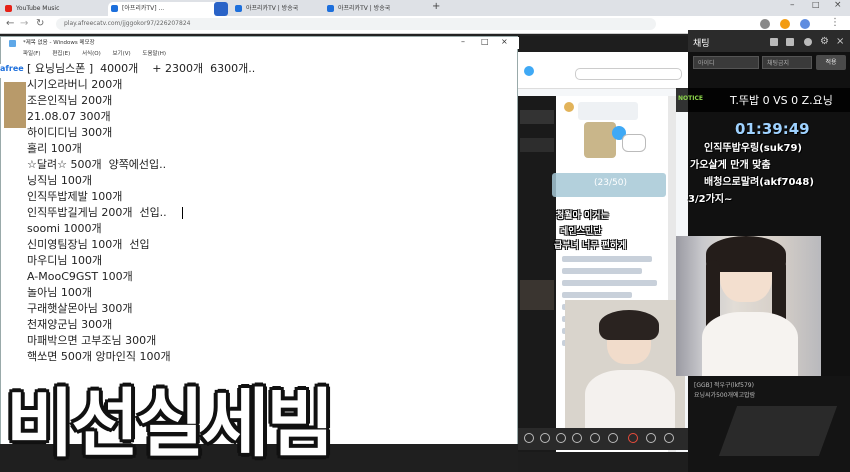 The image size is (850, 472). I want to click on text-line: 조은인직님 200개, so click(70, 100).